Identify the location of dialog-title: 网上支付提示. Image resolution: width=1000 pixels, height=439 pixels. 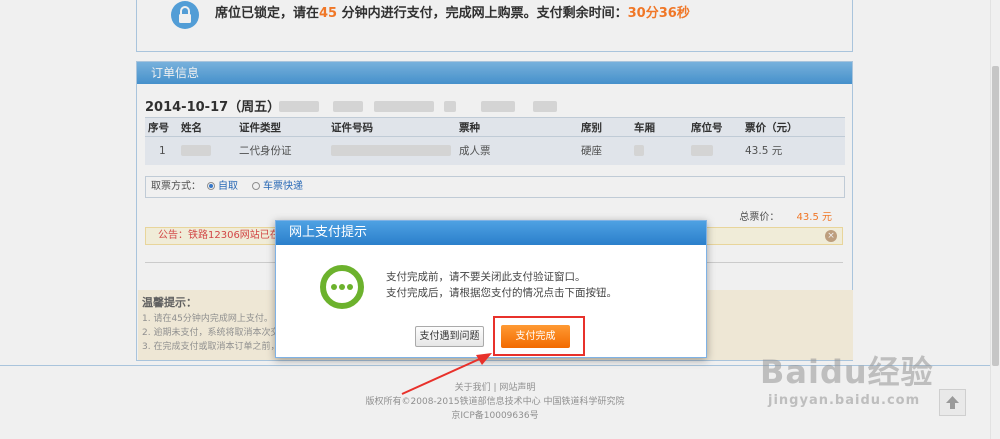
(491, 233).